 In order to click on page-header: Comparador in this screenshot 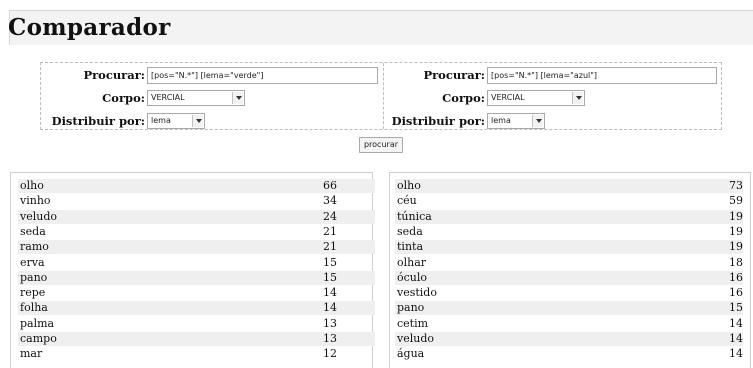, I will do `click(380, 27)`.